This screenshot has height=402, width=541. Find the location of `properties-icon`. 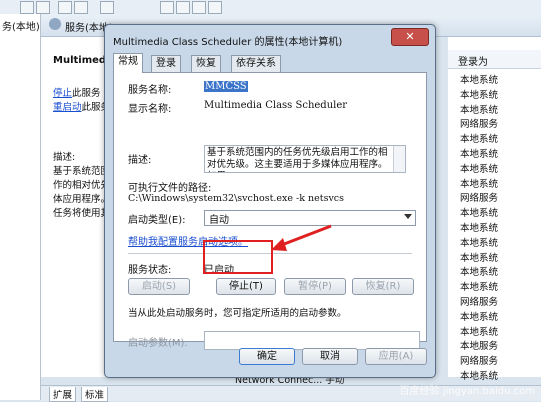

properties-icon is located at coordinates (81, 7).